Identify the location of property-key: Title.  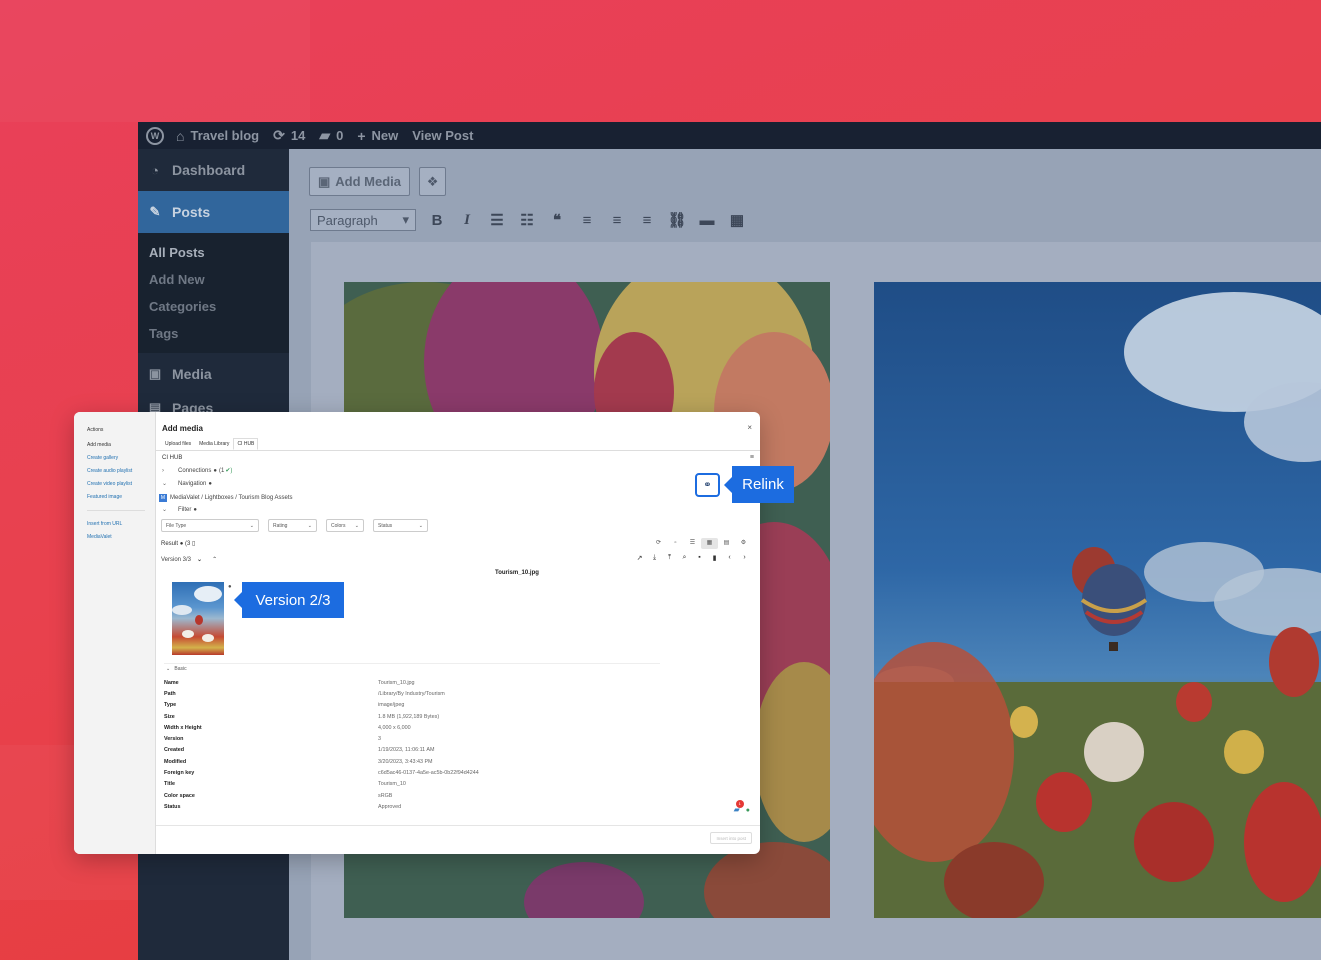
(169, 784).